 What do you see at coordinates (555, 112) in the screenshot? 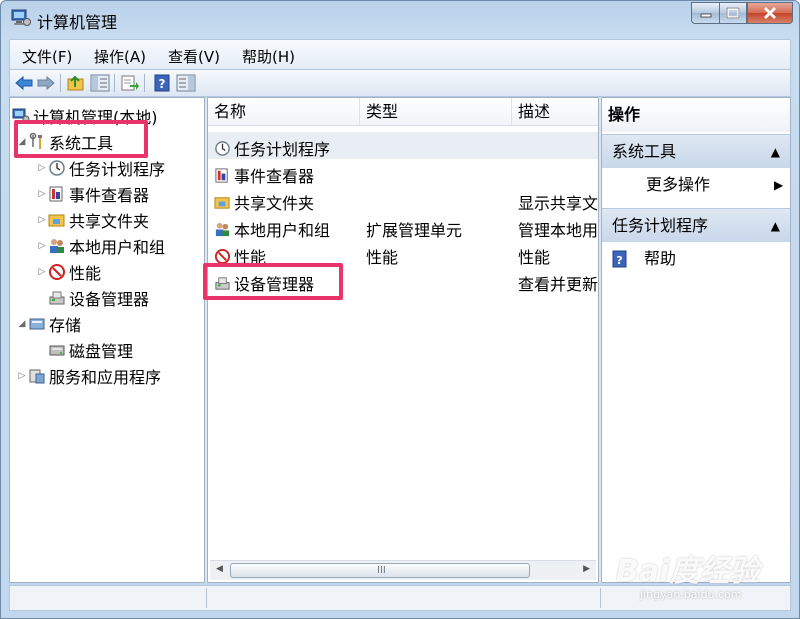
I see `column-header-description: 描述` at bounding box center [555, 112].